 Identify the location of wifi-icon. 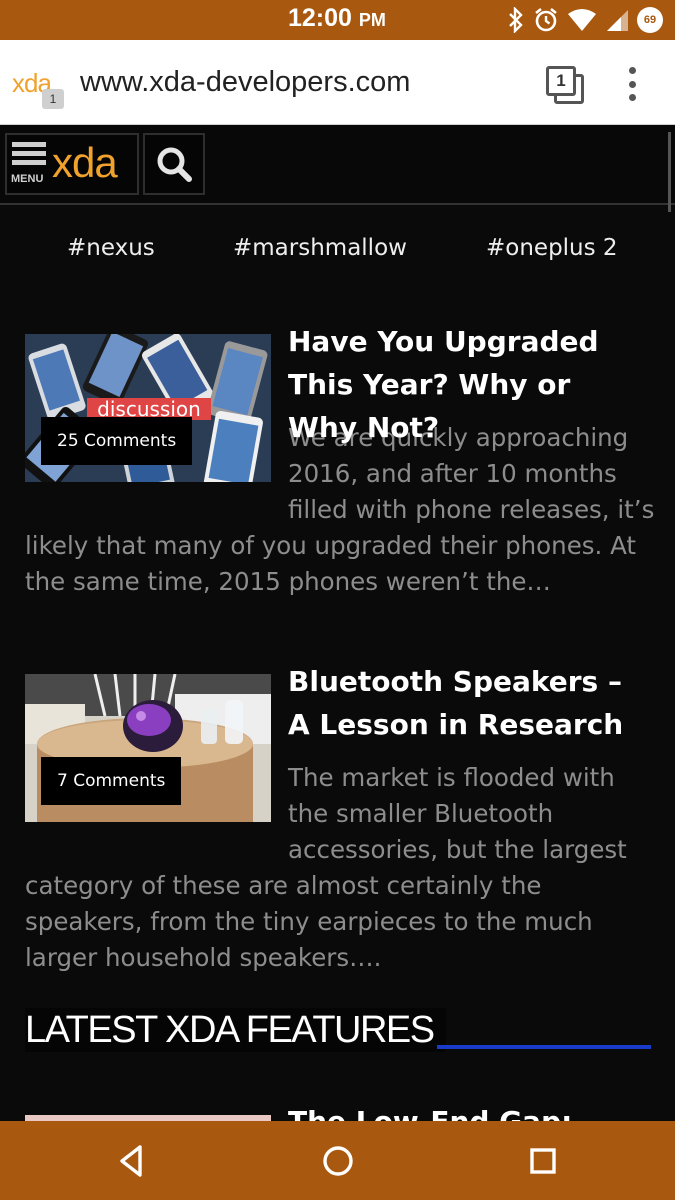
(582, 20).